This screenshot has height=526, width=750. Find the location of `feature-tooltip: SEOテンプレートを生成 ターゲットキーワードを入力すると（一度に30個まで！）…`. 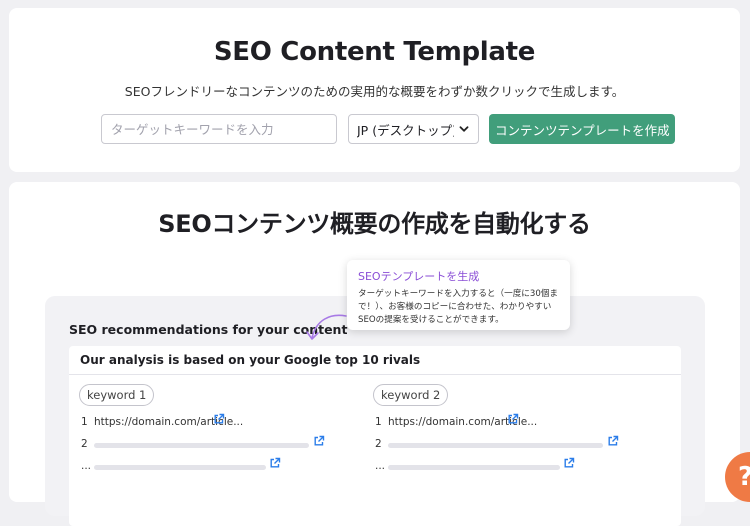

feature-tooltip: SEOテンプレートを生成 ターゲットキーワードを入力すると（一度に30個まで！）… is located at coordinates (458, 295).